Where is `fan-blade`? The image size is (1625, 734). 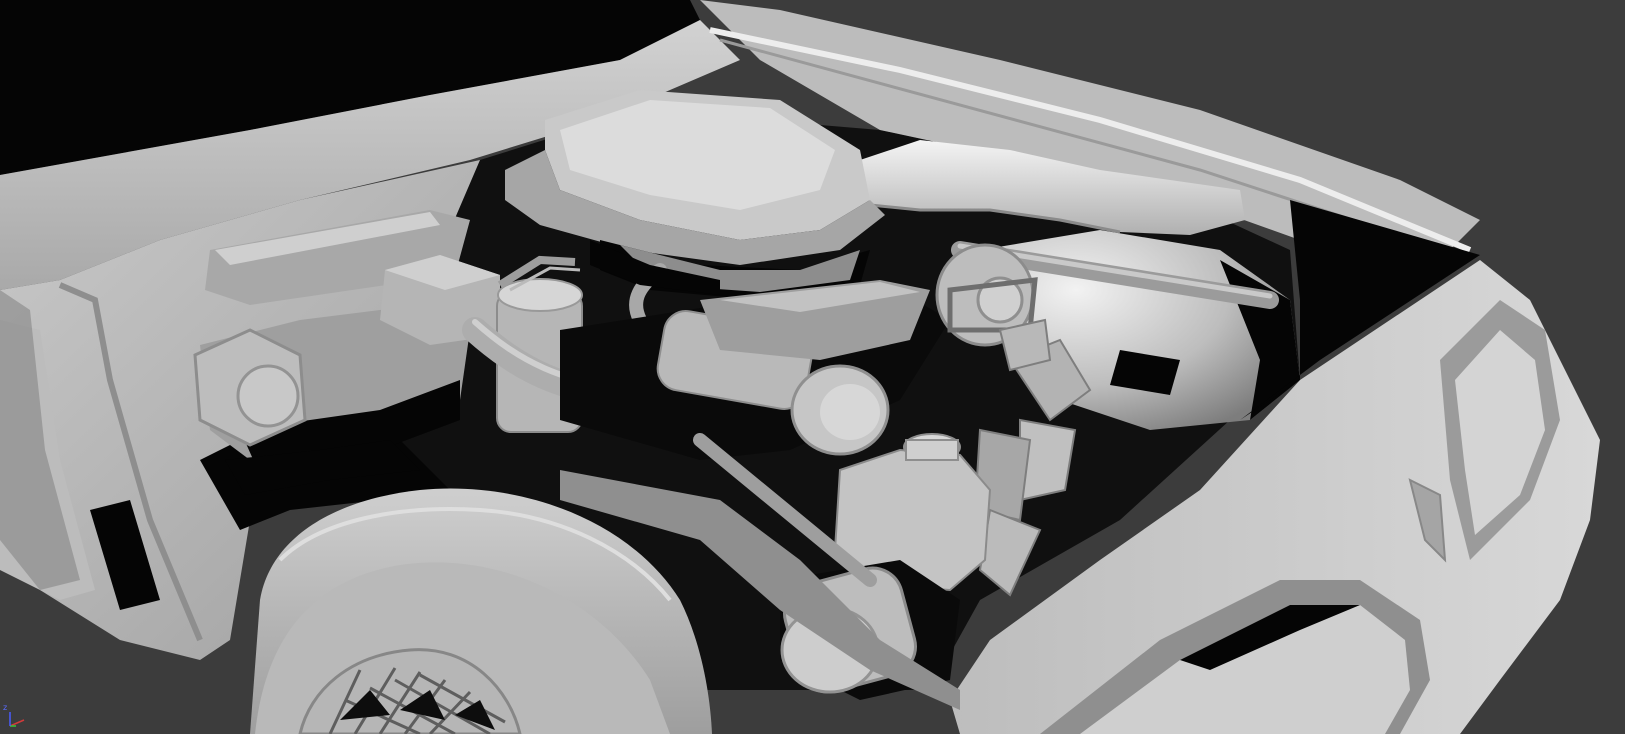
fan-blade is located at coordinates (1025, 345).